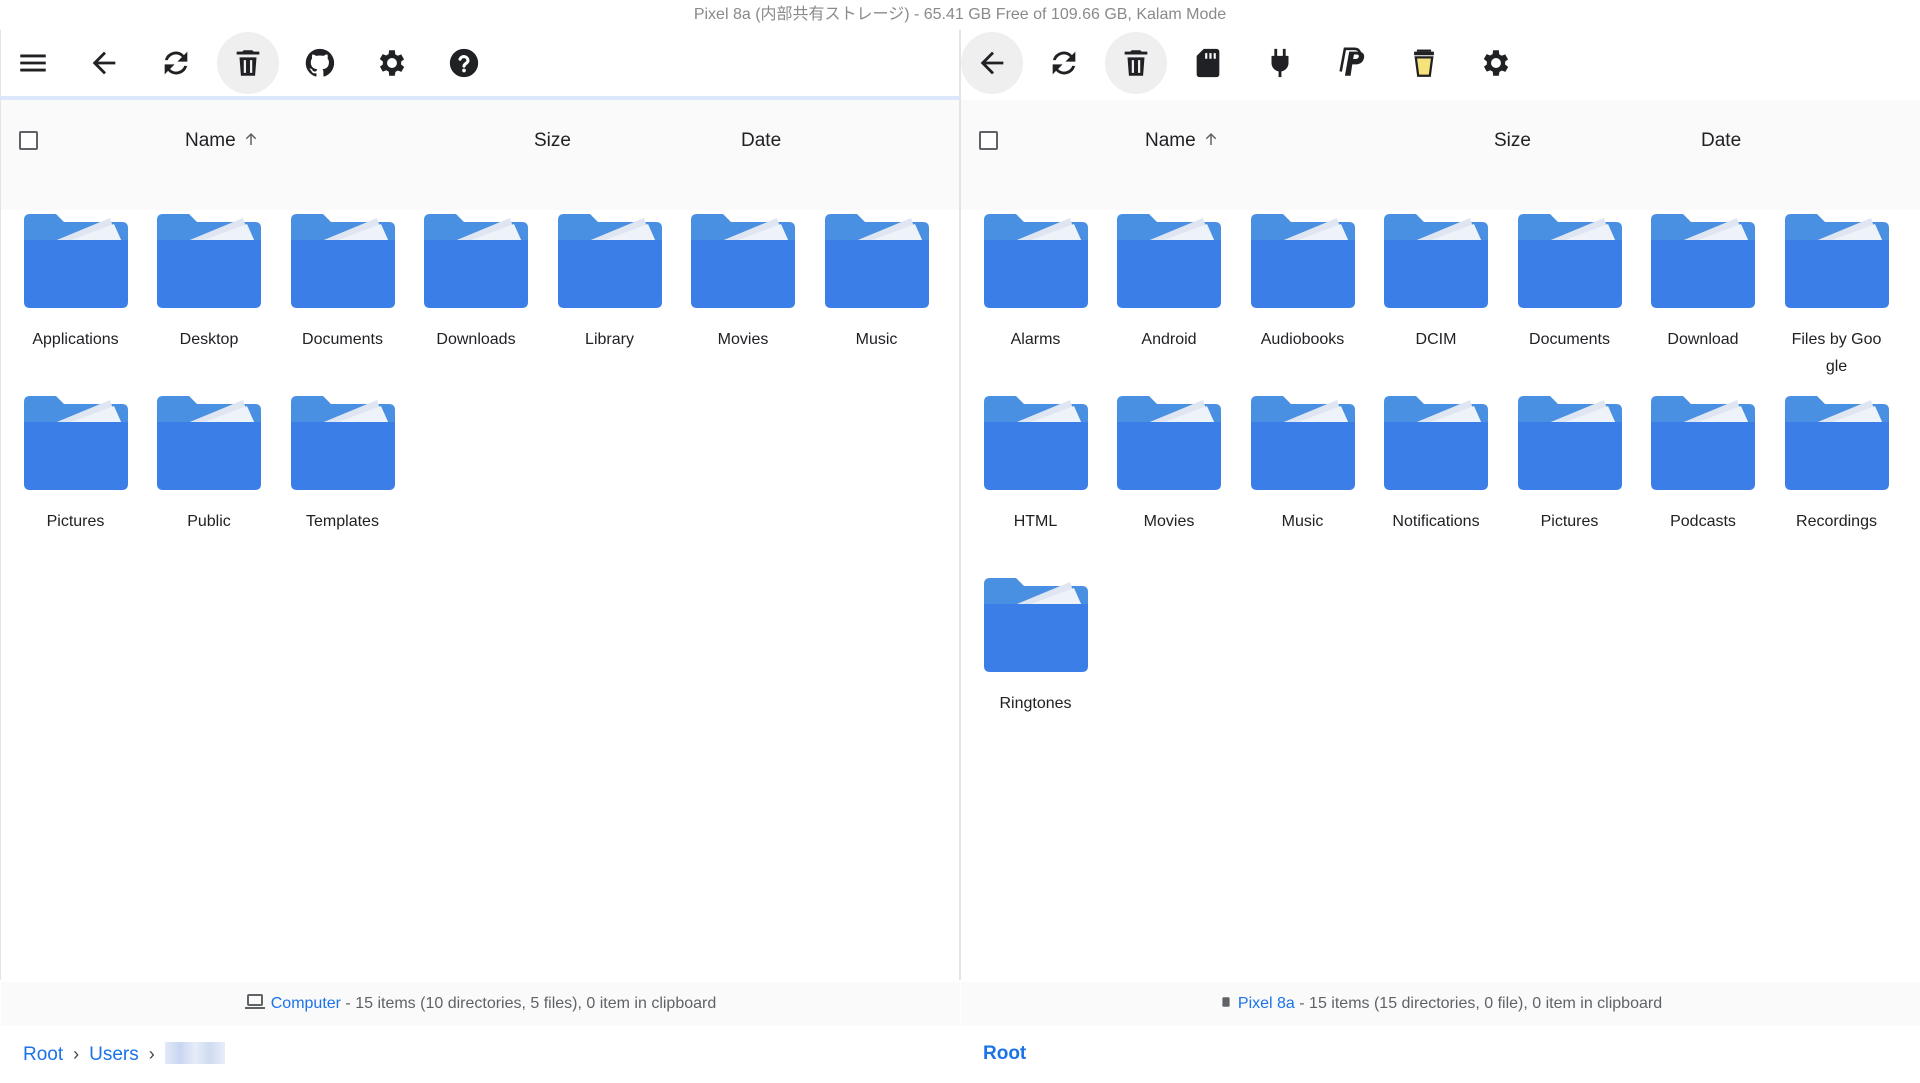 This screenshot has width=1920, height=1083. Describe the element at coordinates (1436, 481) in the screenshot. I see `folder-item: Notifications` at that location.